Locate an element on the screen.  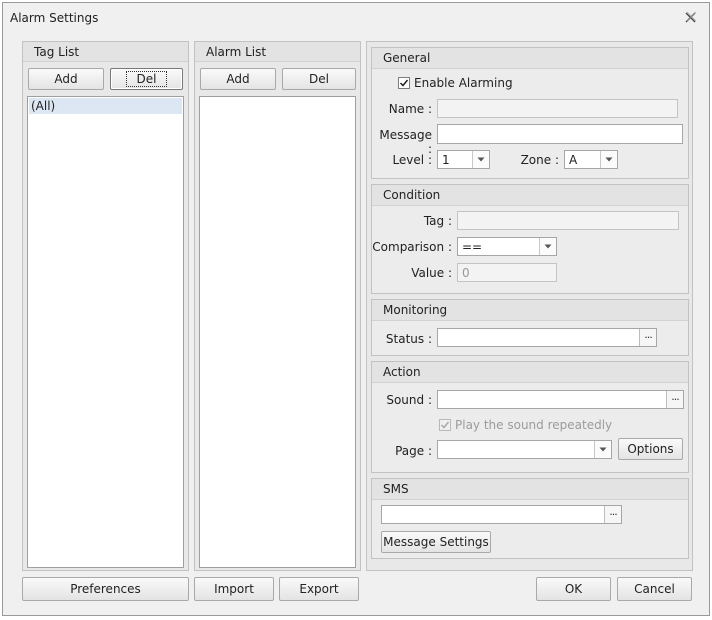
comparison-select: == is located at coordinates (507, 246).